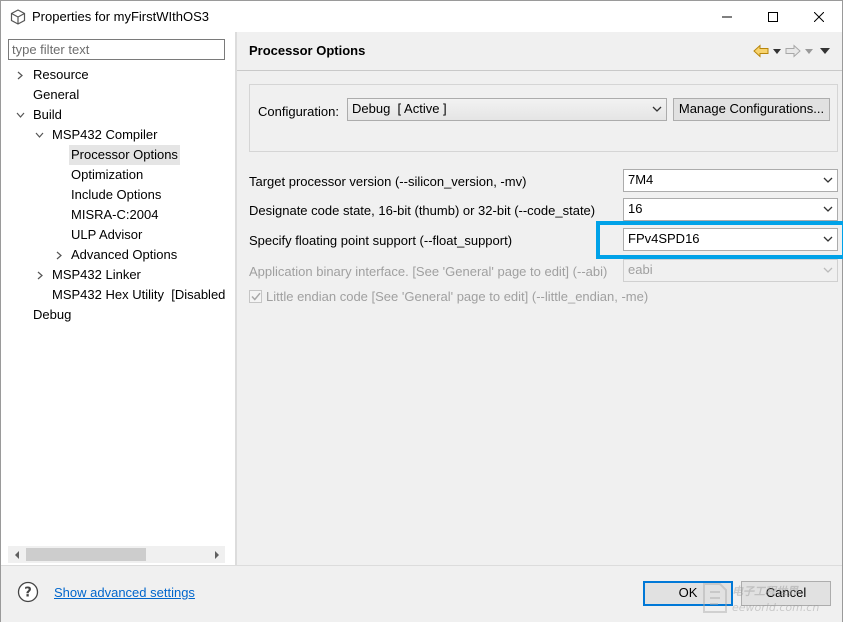 The height and width of the screenshot is (622, 843). What do you see at coordinates (118, 315) in the screenshot?
I see `tree-item-debug: Debug` at bounding box center [118, 315].